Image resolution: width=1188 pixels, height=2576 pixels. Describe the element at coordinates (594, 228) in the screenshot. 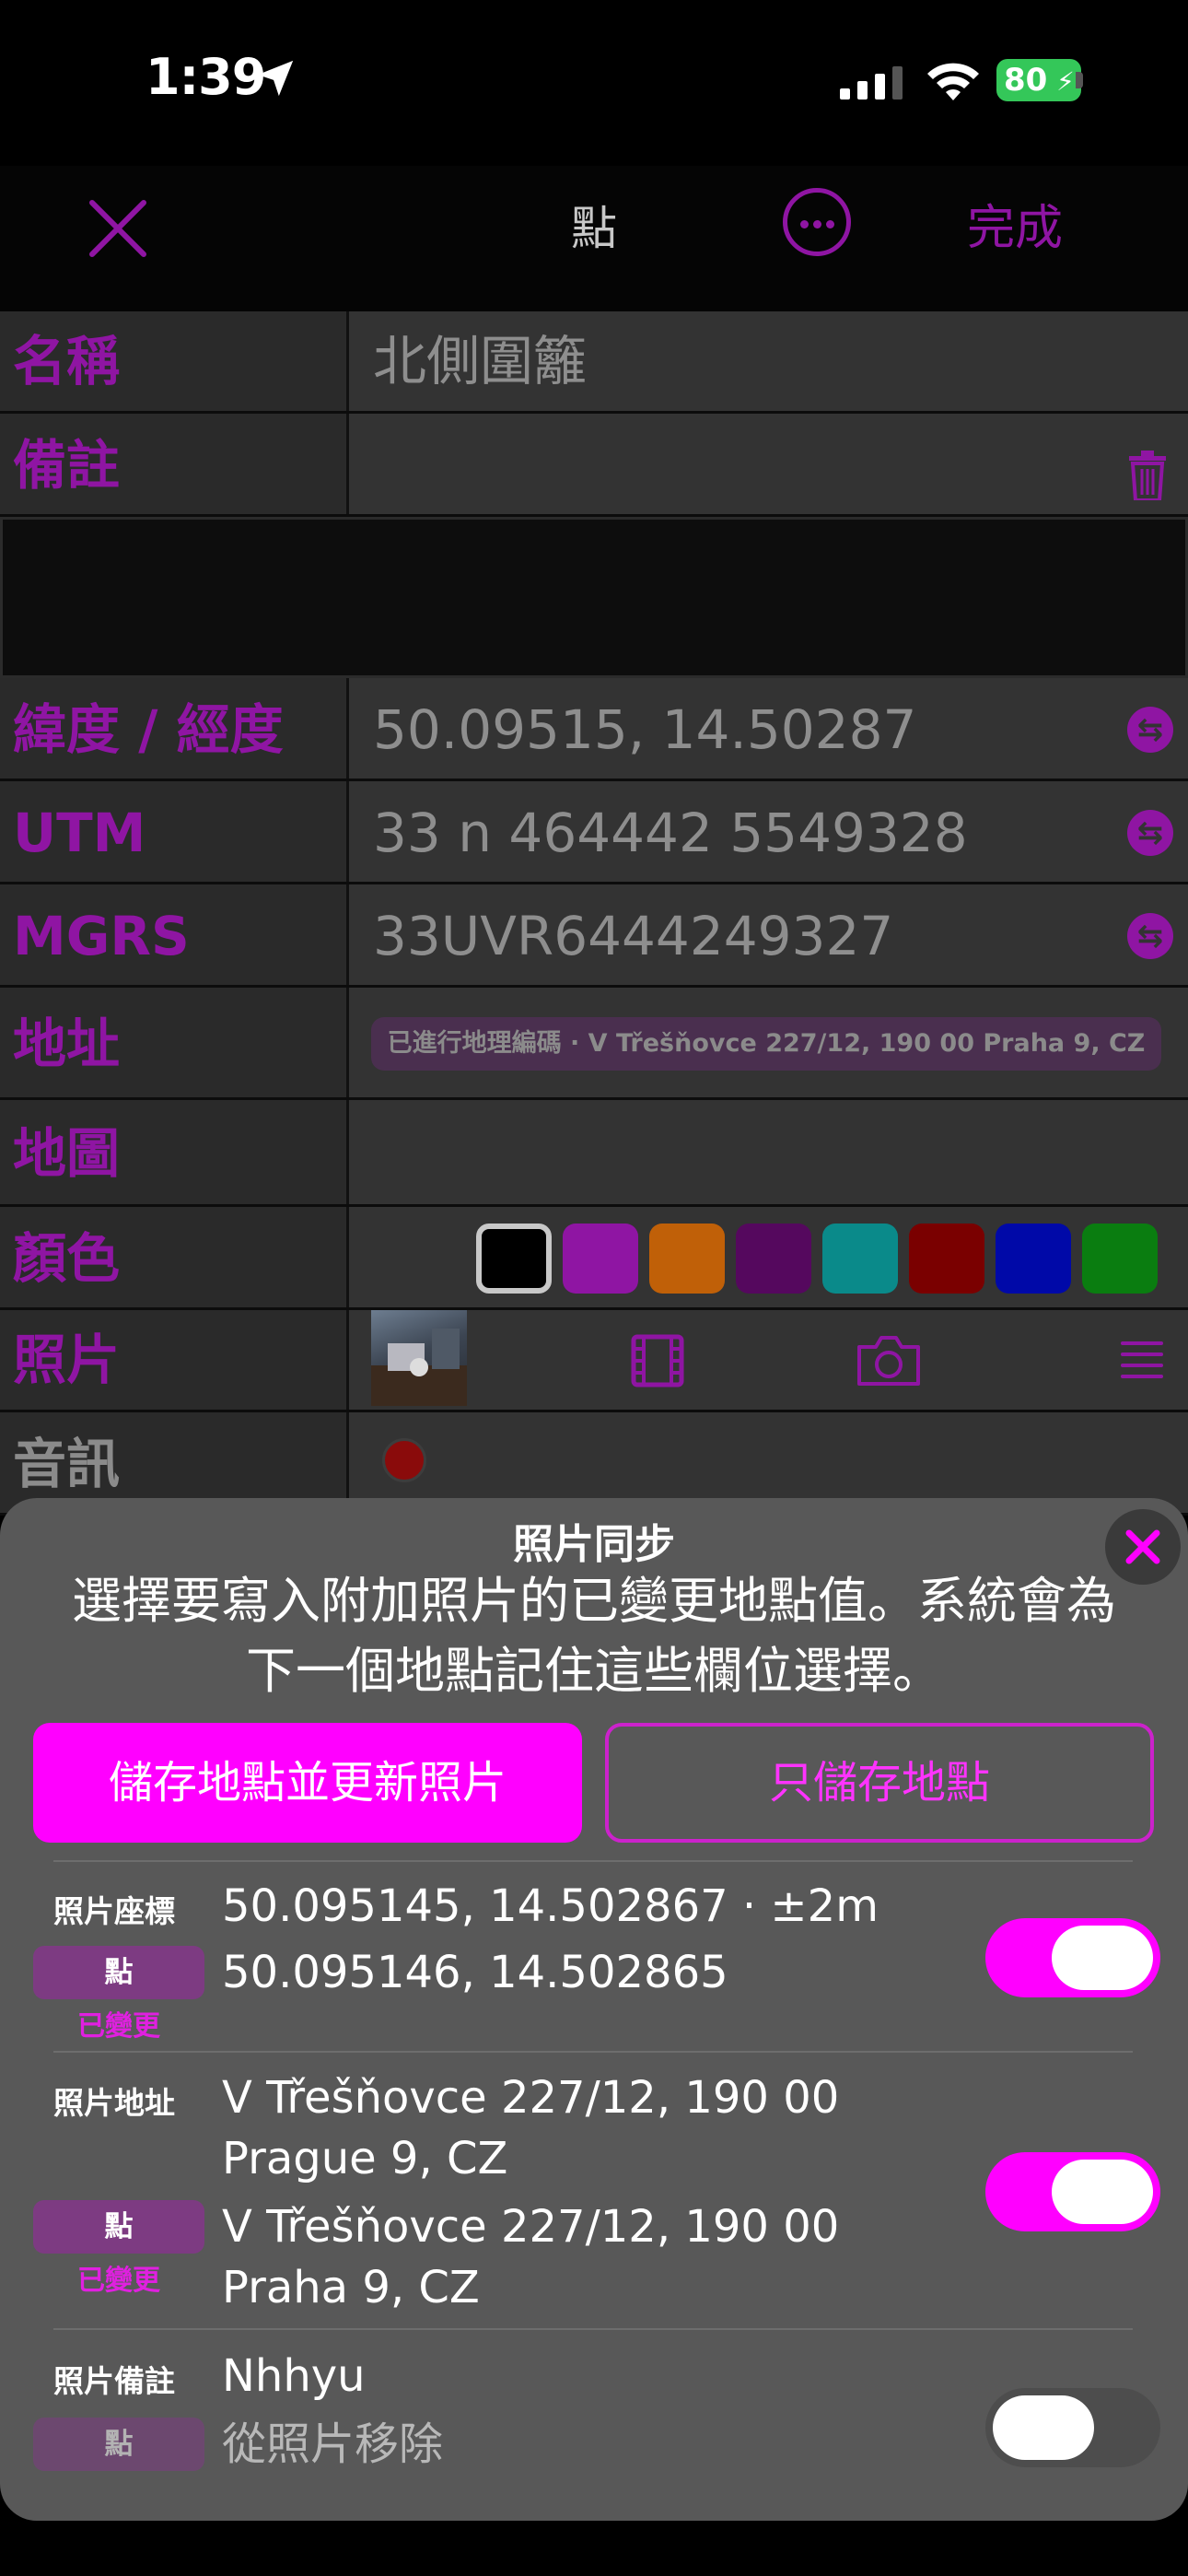

I see `page-title: 點` at that location.